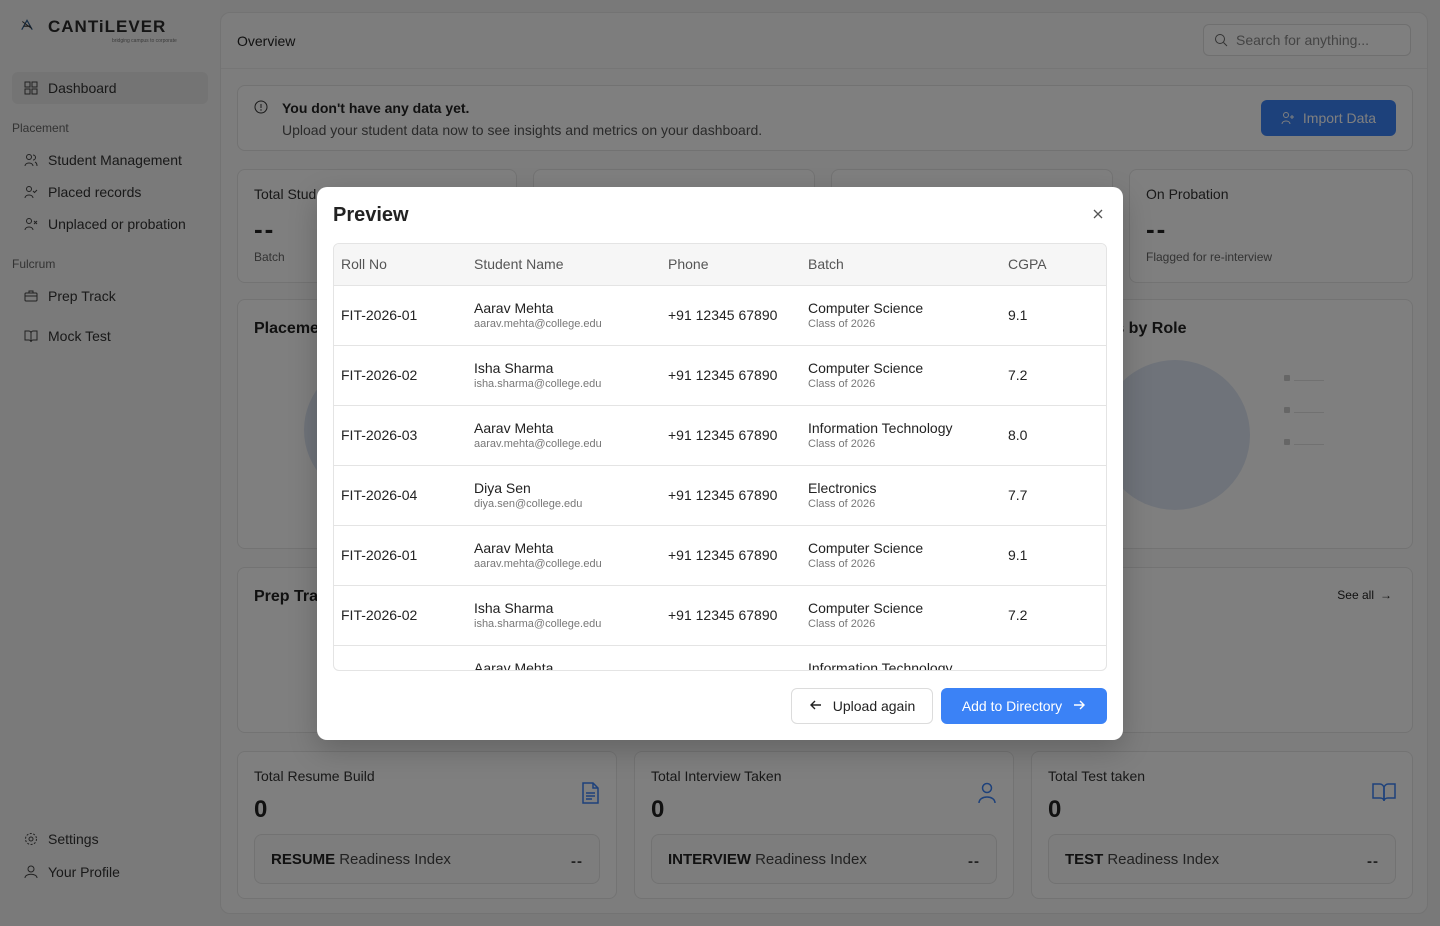  I want to click on cgpa: 7.7, so click(1018, 495).